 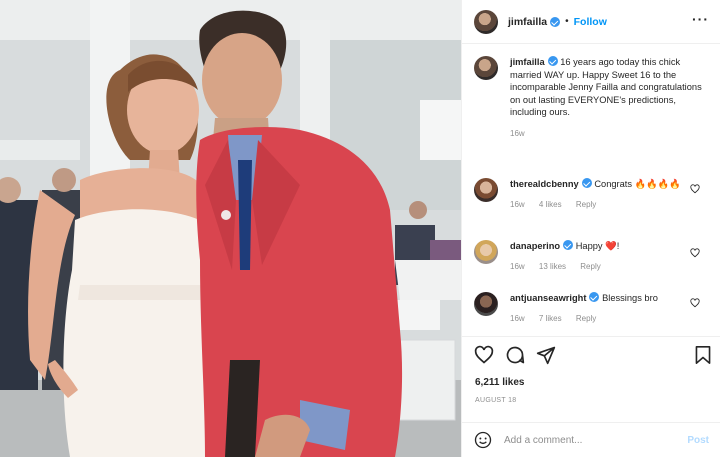 What do you see at coordinates (486, 21) in the screenshot?
I see `author-avatar` at bounding box center [486, 21].